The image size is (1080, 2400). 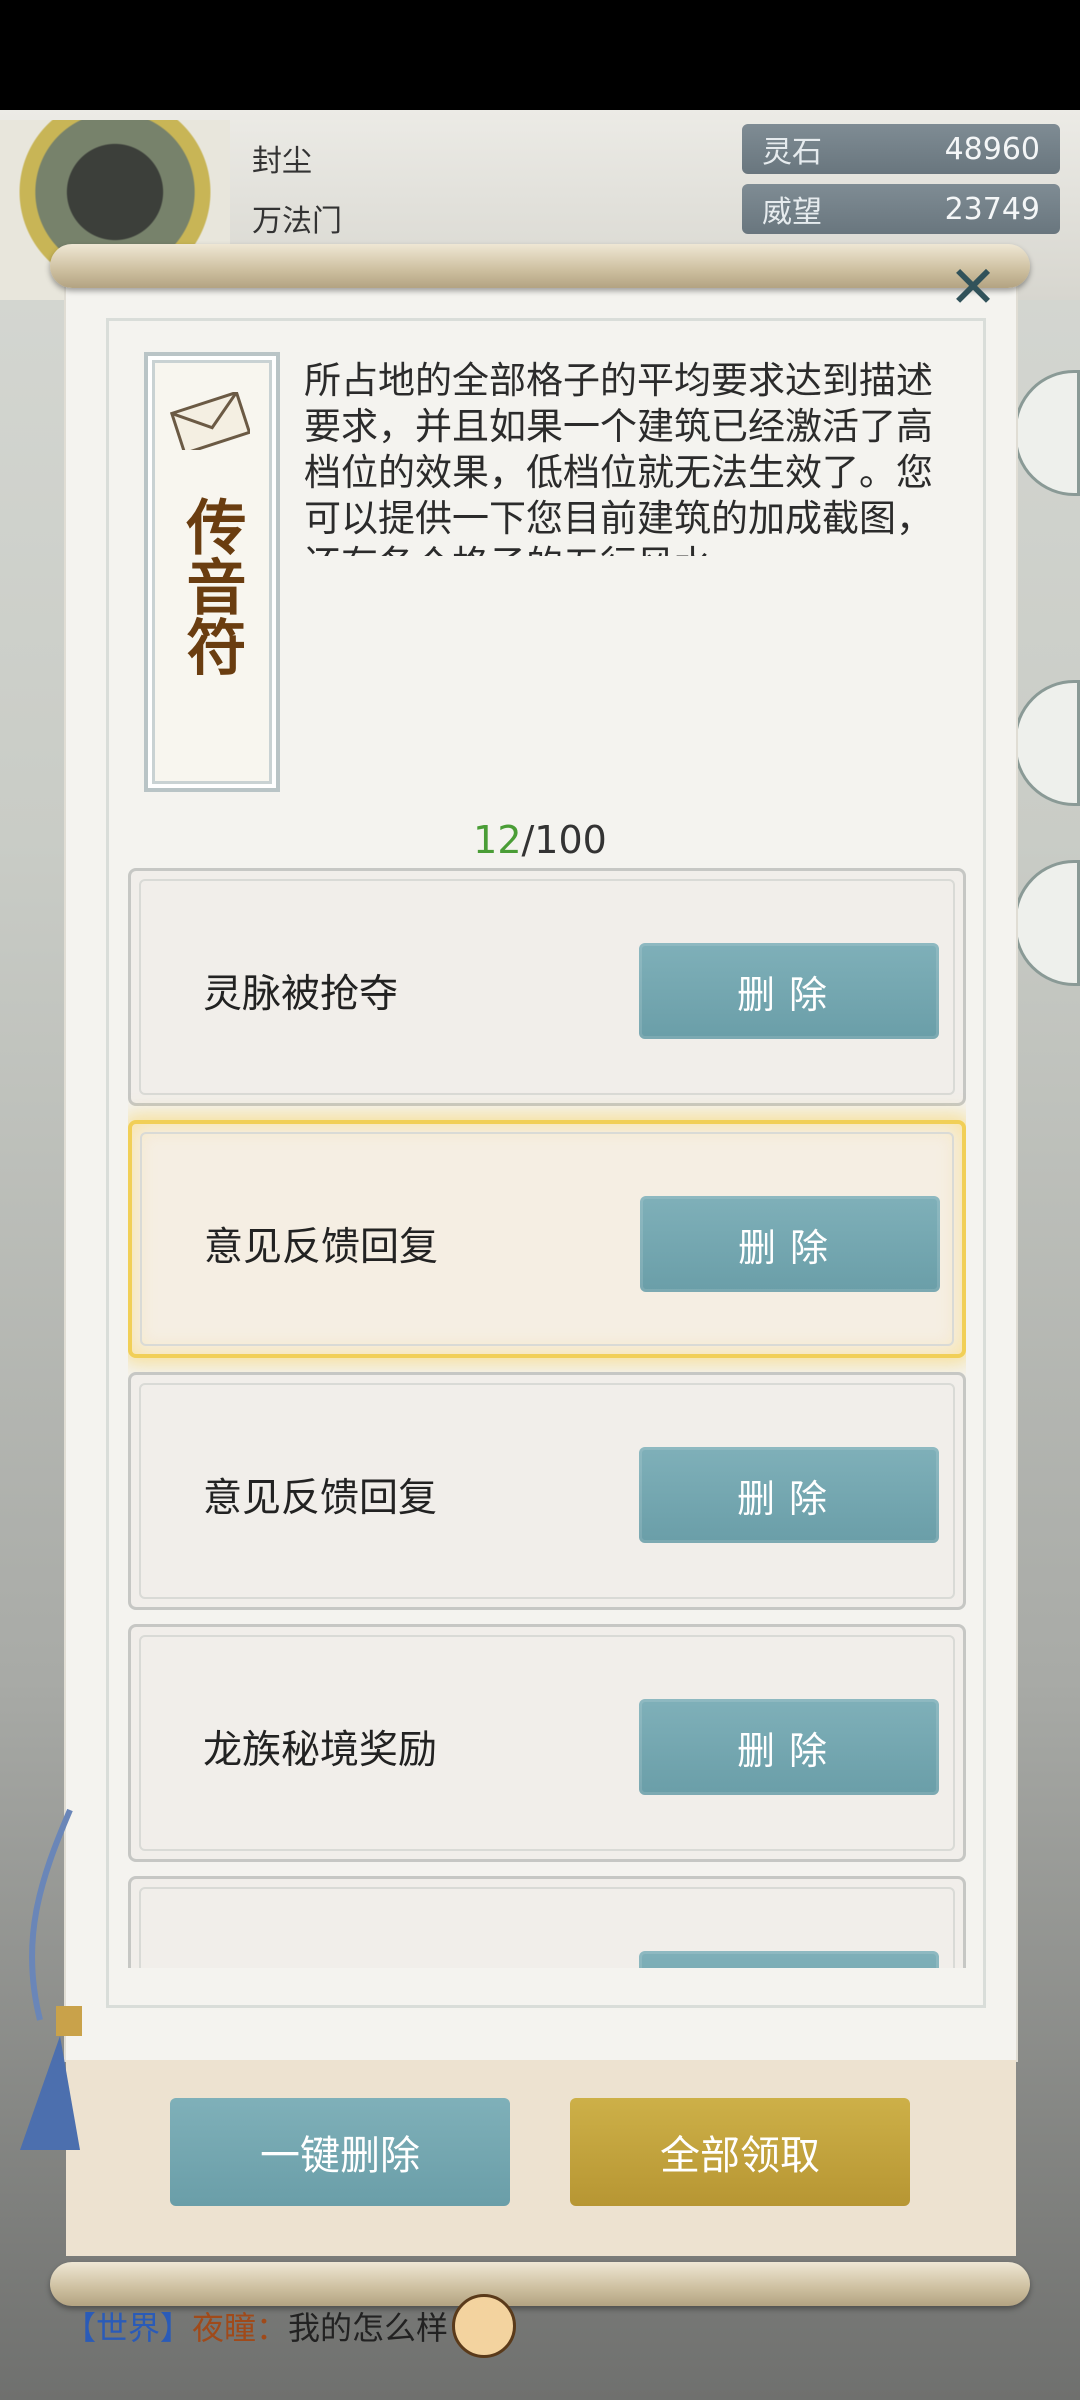 What do you see at coordinates (901, 209) in the screenshot?
I see `resource-prestige: 威望 23749` at bounding box center [901, 209].